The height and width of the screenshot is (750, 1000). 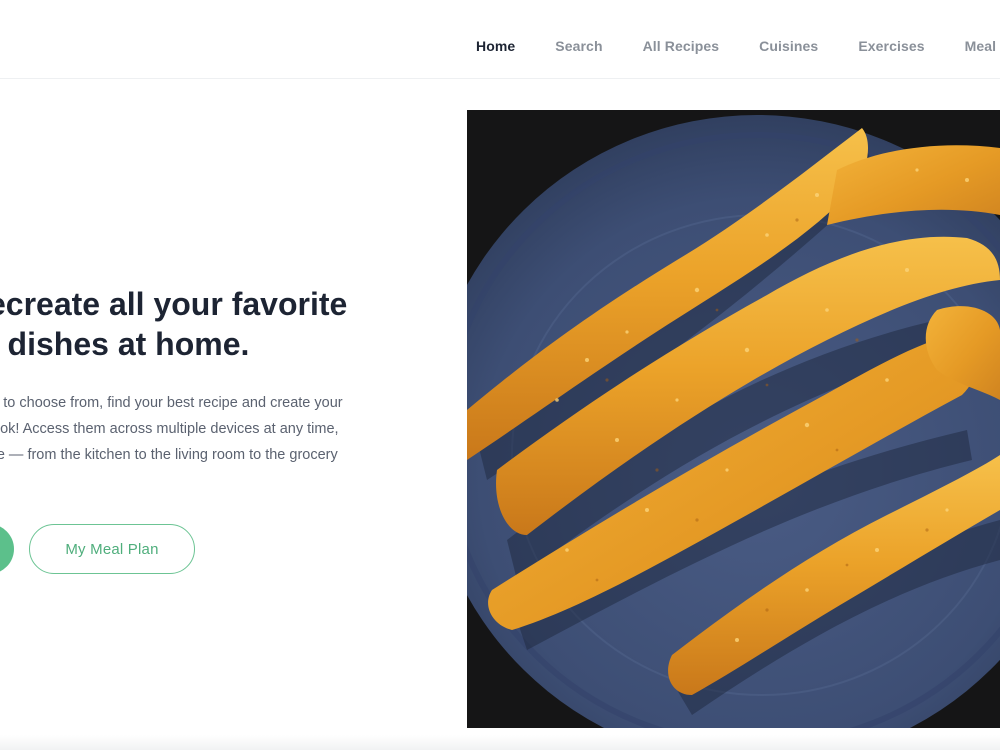 I want to click on bottom-divider, so click(x=500, y=742).